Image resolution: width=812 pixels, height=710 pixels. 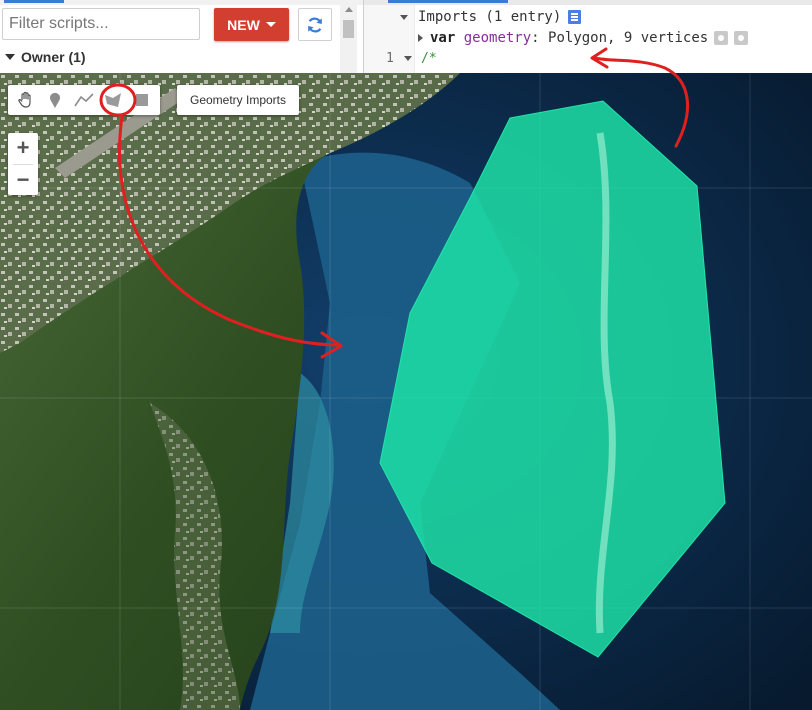 I want to click on draw-polygon-button, so click(x=112, y=100).